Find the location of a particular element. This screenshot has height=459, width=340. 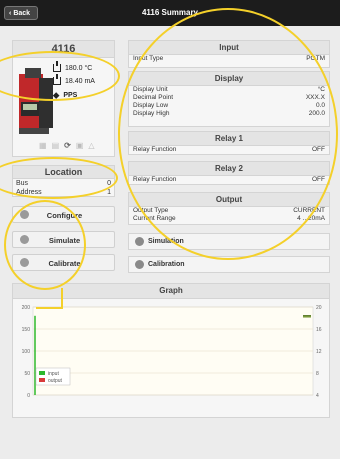

simulate-button: Simulate is located at coordinates (63, 239).